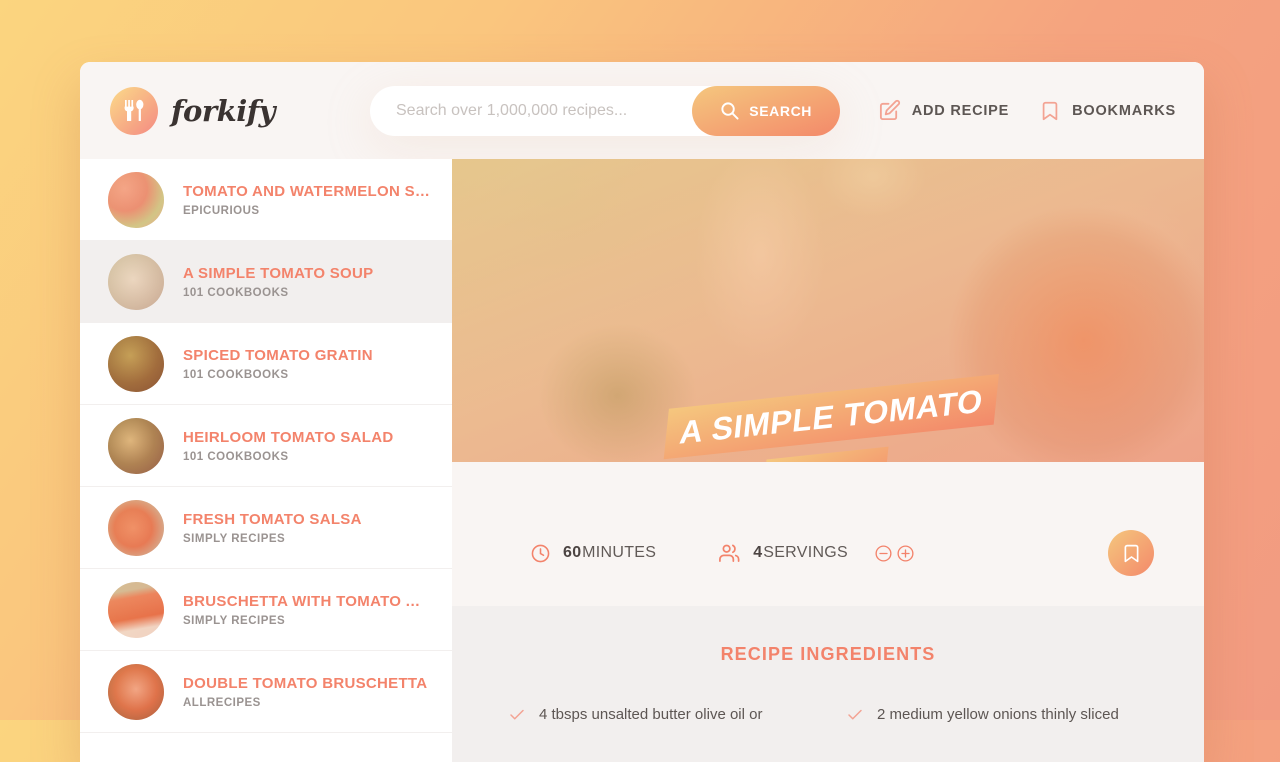 The width and height of the screenshot is (1280, 762). What do you see at coordinates (278, 273) in the screenshot?
I see `list-item-title: A SIMPLE TOMATO SOUP` at bounding box center [278, 273].